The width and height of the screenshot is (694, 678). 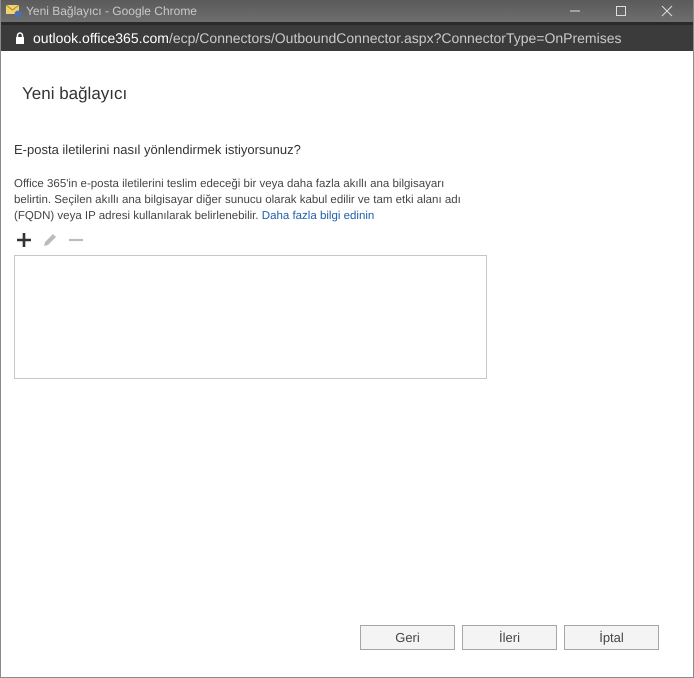 What do you see at coordinates (509, 637) in the screenshot?
I see `dialog-button: İleri` at bounding box center [509, 637].